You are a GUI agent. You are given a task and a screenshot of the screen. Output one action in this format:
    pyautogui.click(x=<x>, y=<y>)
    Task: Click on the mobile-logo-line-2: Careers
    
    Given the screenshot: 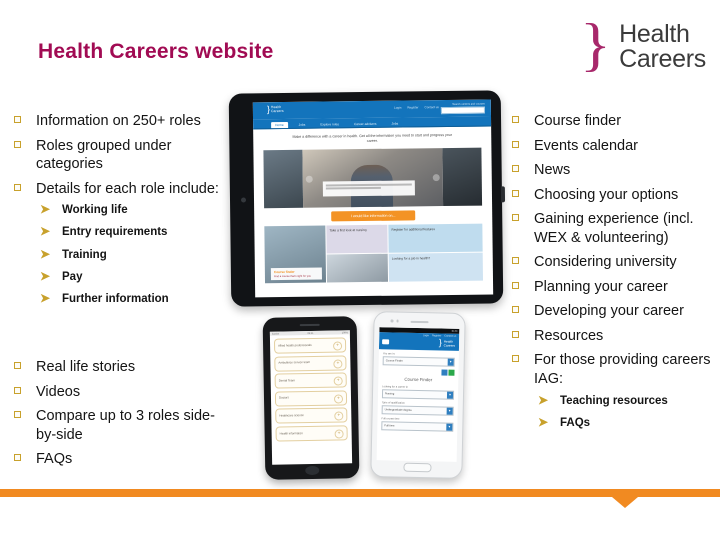 What is the action you would take?
    pyautogui.click(x=449, y=345)
    